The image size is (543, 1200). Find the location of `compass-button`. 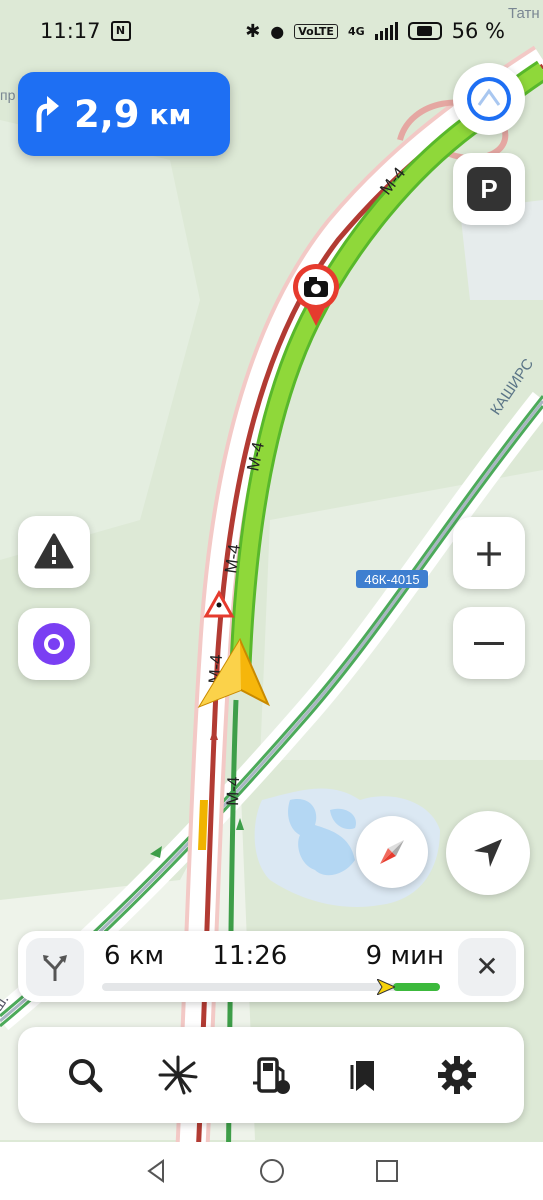

compass-button is located at coordinates (392, 852).